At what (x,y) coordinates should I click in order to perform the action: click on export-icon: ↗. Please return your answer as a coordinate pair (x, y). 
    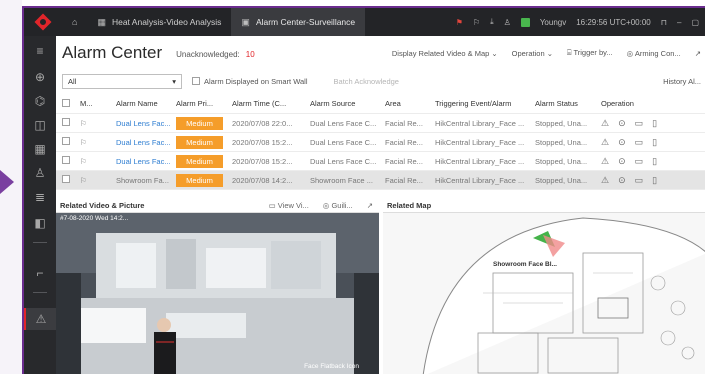
    Looking at the image, I should click on (698, 53).